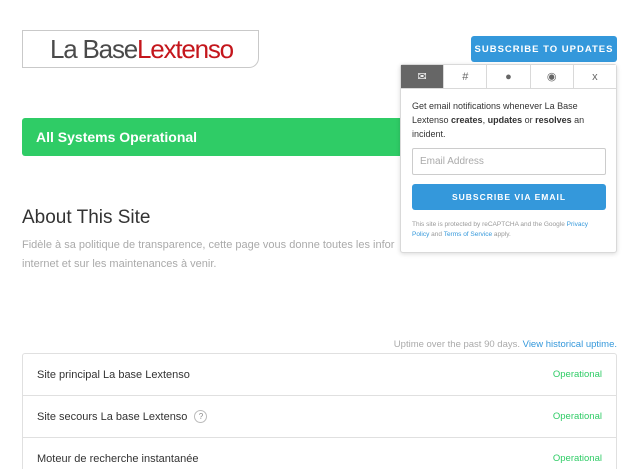  What do you see at coordinates (86, 217) in the screenshot?
I see `about-title: About This Site` at bounding box center [86, 217].